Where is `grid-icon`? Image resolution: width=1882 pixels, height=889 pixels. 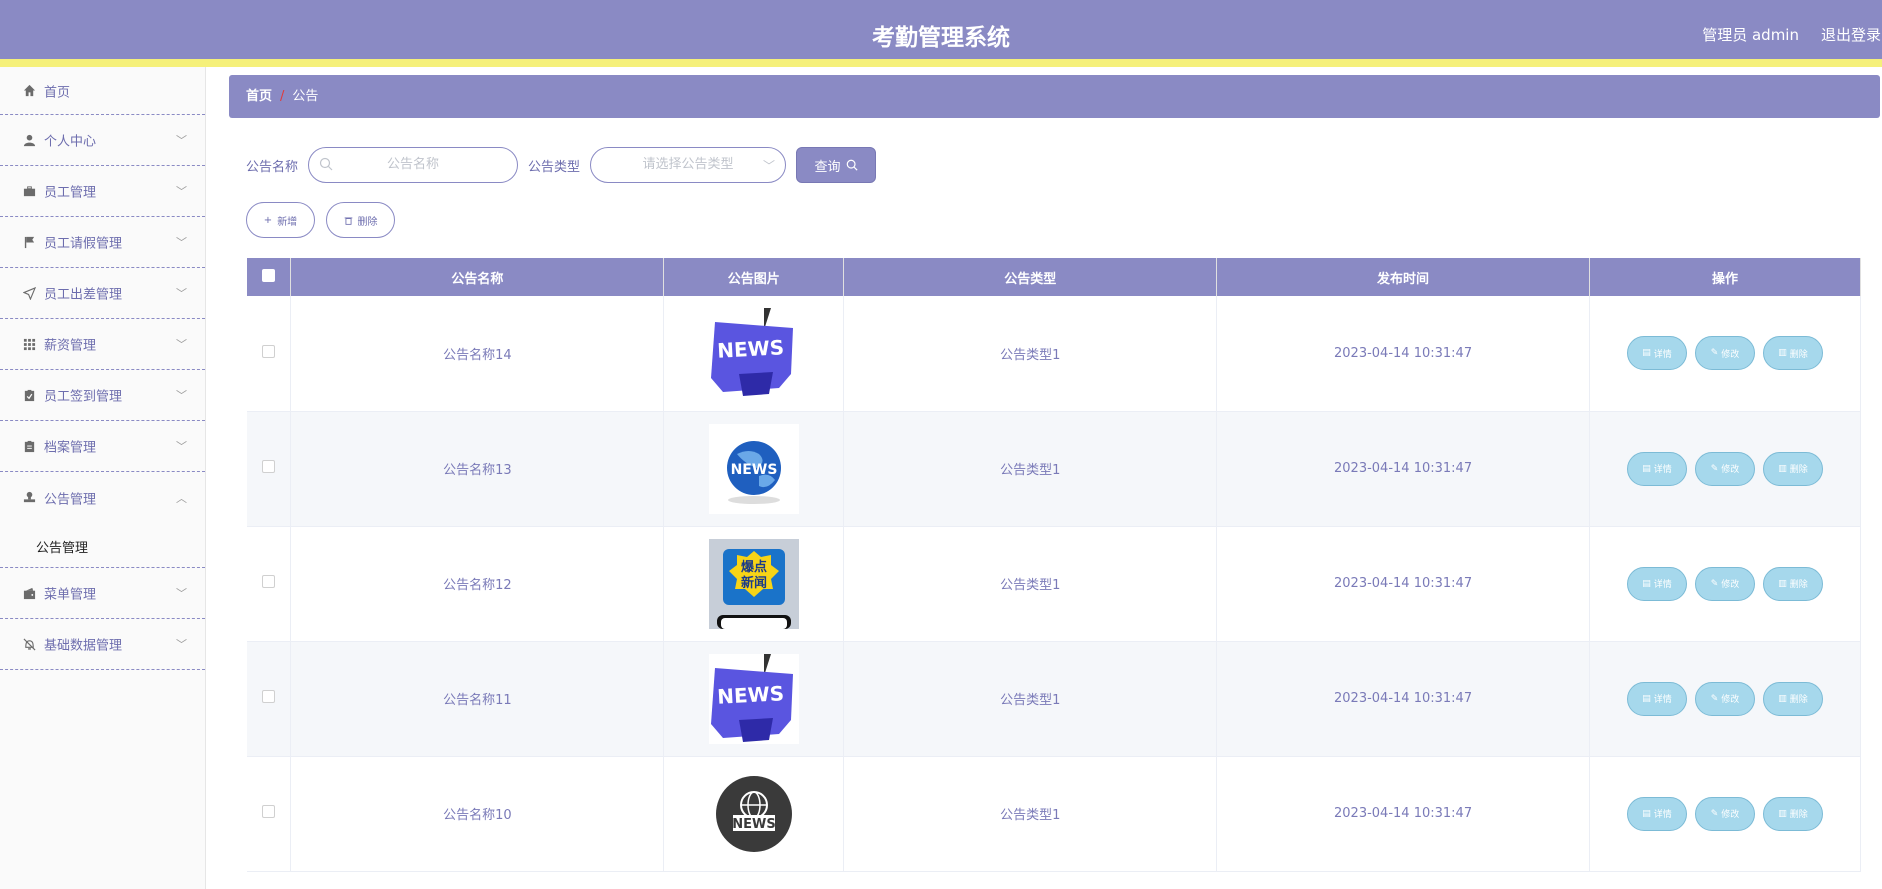 grid-icon is located at coordinates (29, 344).